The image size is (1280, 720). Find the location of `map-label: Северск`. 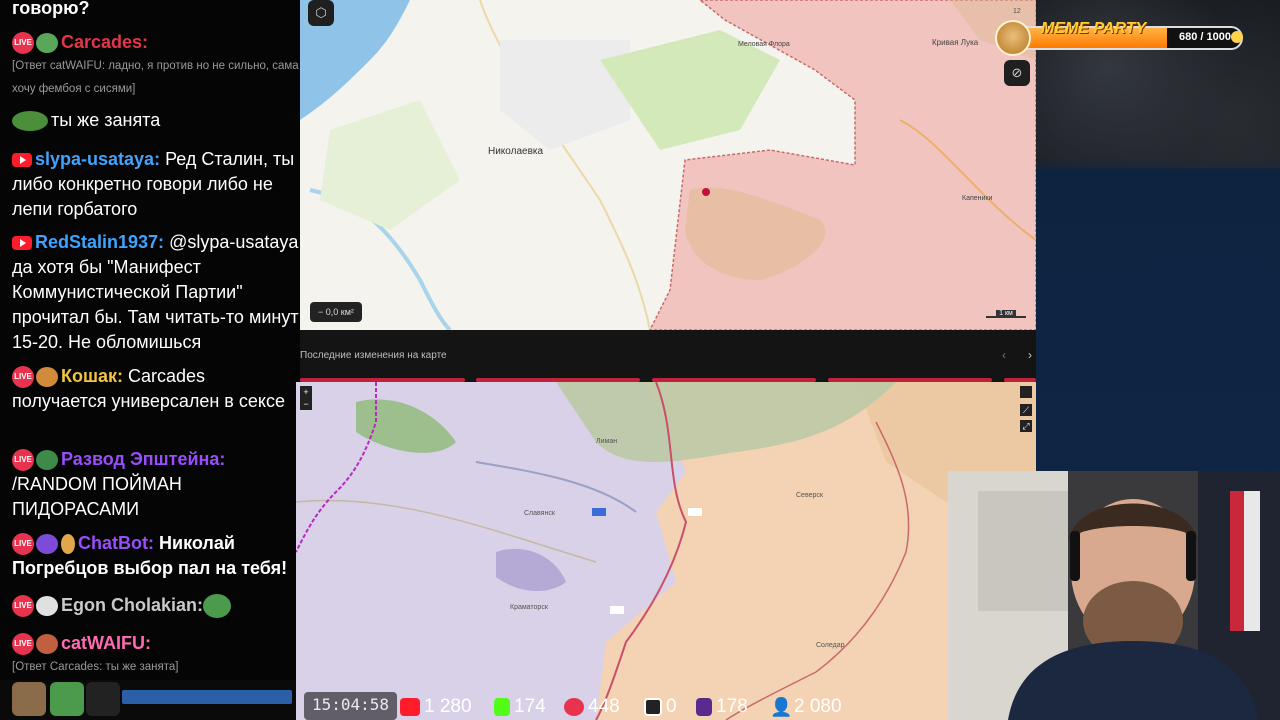

map-label: Северск is located at coordinates (809, 495).